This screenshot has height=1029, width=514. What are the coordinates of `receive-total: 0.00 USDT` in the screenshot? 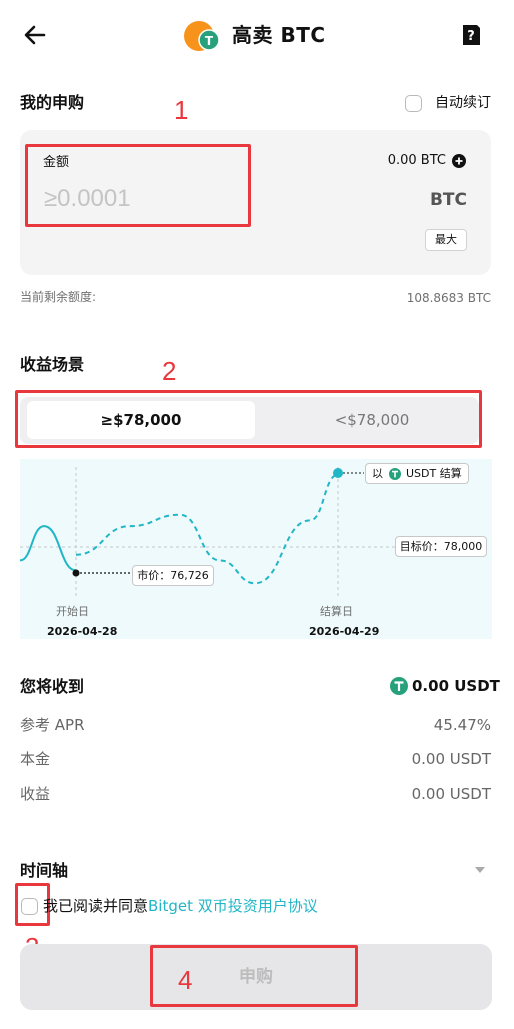 It's located at (456, 686).